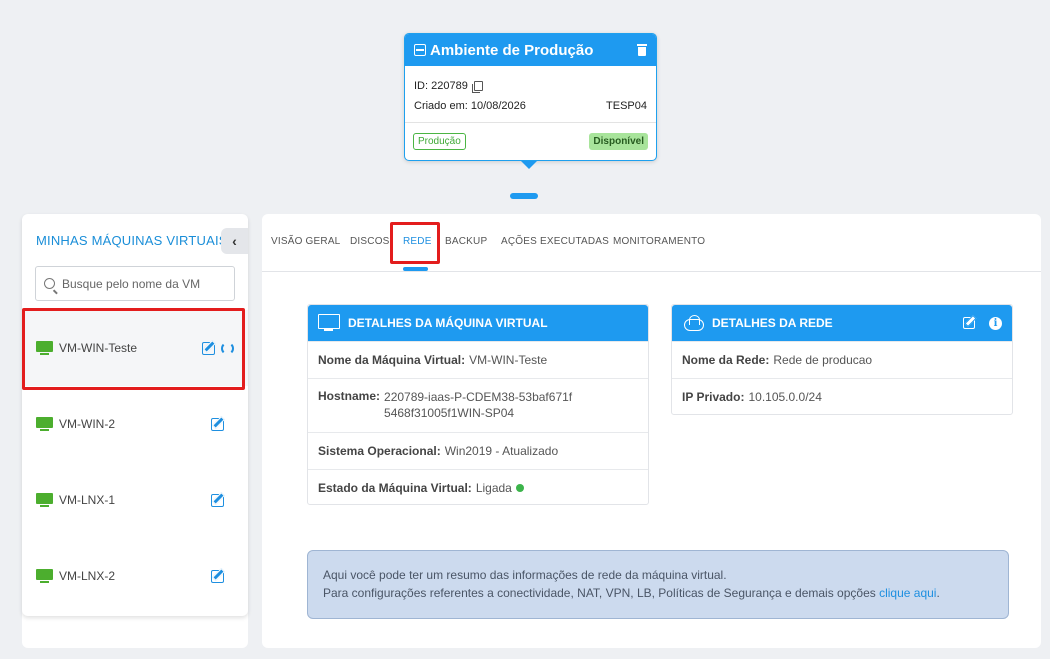 The image size is (1050, 659). Describe the element at coordinates (713, 397) in the screenshot. I see `detail-label: IP Privado:` at that location.